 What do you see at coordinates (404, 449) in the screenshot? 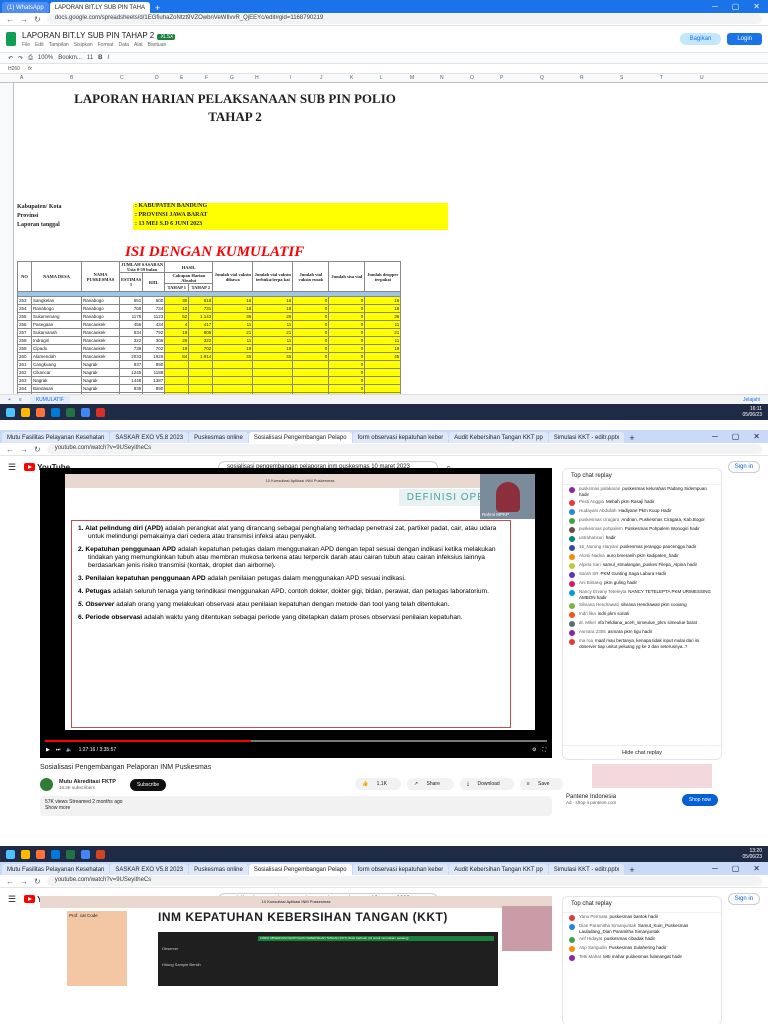
I see `url-input: youtube.com/watch?v=9USeyitheCs` at bounding box center [404, 449].